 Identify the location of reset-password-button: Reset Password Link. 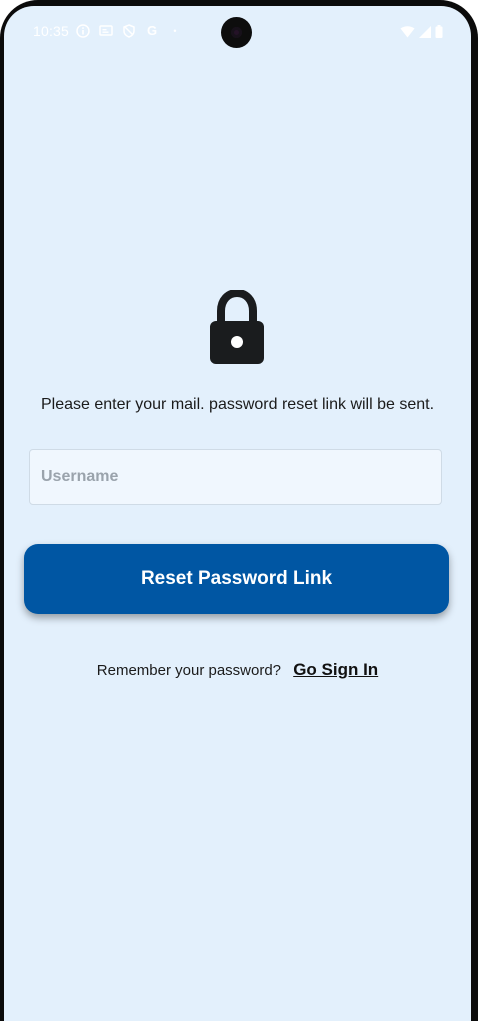
(236, 579).